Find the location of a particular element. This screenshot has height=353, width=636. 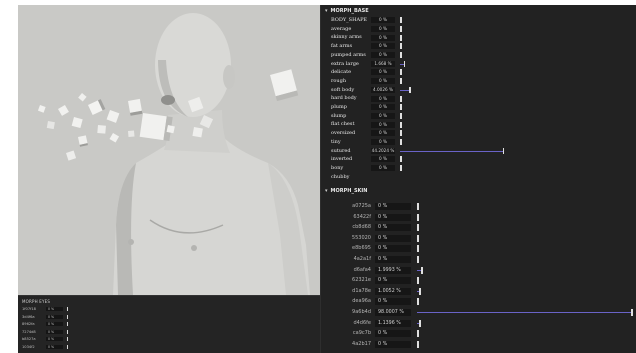

morph-base-row: delicate 0 % is located at coordinates (478, 72).